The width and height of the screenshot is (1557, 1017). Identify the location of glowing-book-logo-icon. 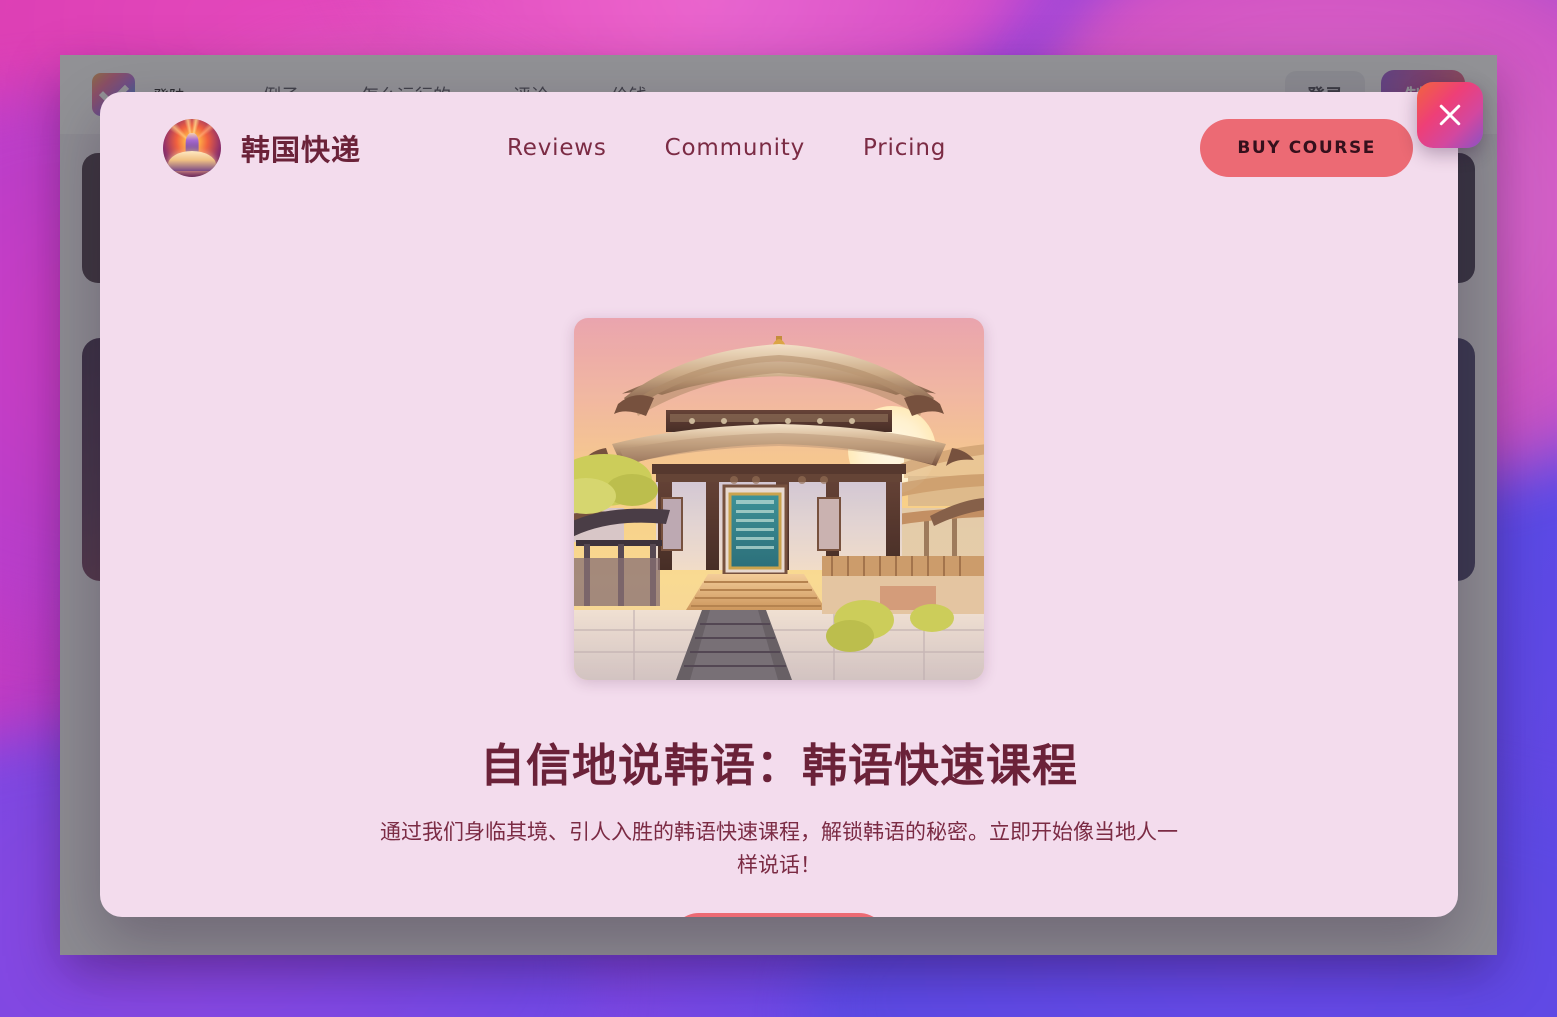
(192, 148).